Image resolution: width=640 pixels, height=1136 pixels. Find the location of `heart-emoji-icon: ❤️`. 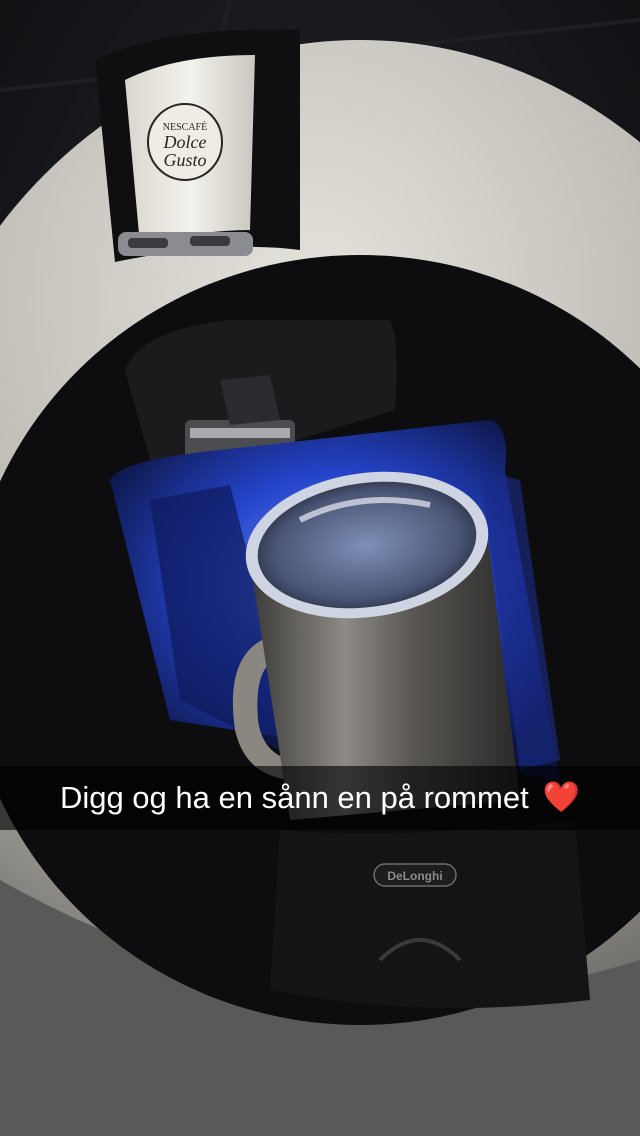

heart-emoji-icon: ❤️ is located at coordinates (561, 797).